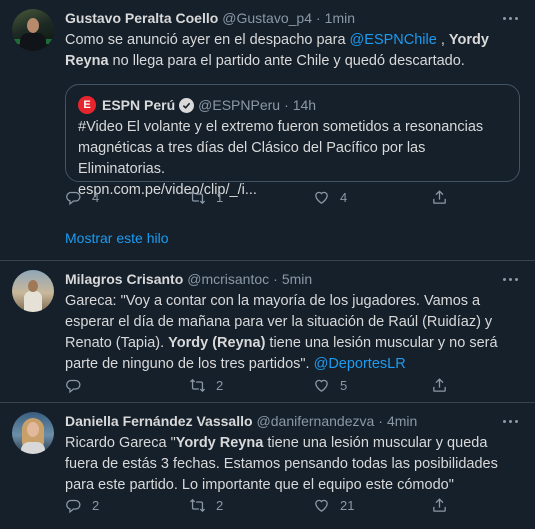 This screenshot has height=529, width=535. I want to click on like-button: 4, so click(372, 197).